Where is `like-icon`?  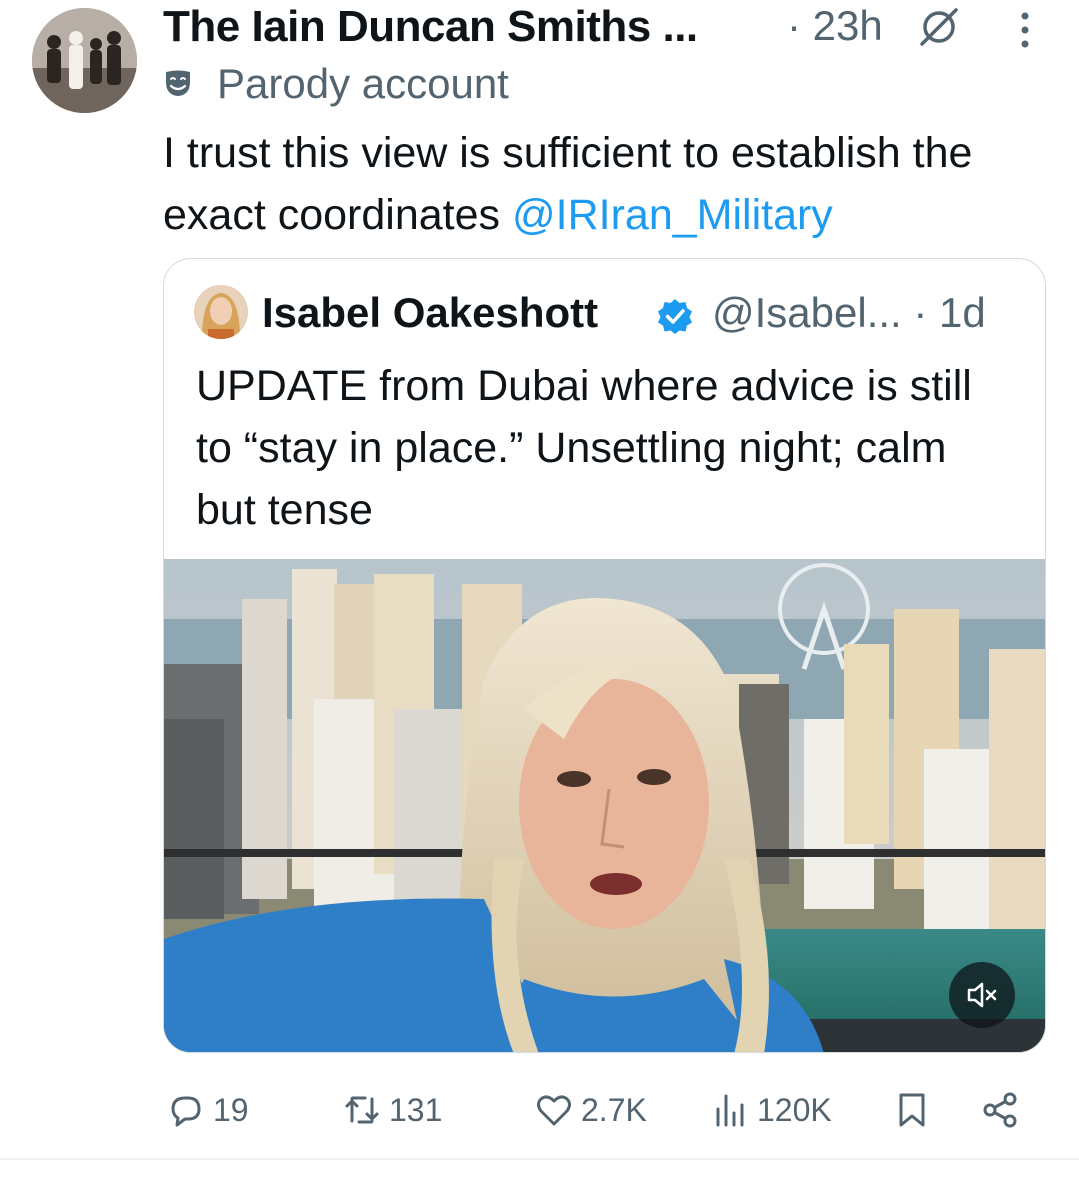
like-icon is located at coordinates (554, 1110).